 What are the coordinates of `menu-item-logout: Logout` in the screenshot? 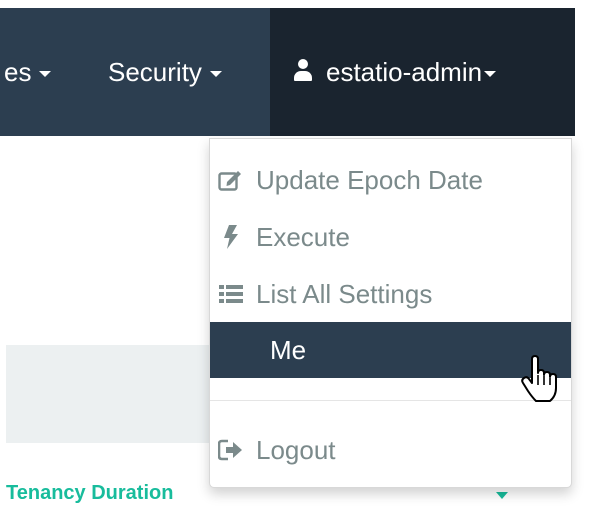 It's located at (390, 450).